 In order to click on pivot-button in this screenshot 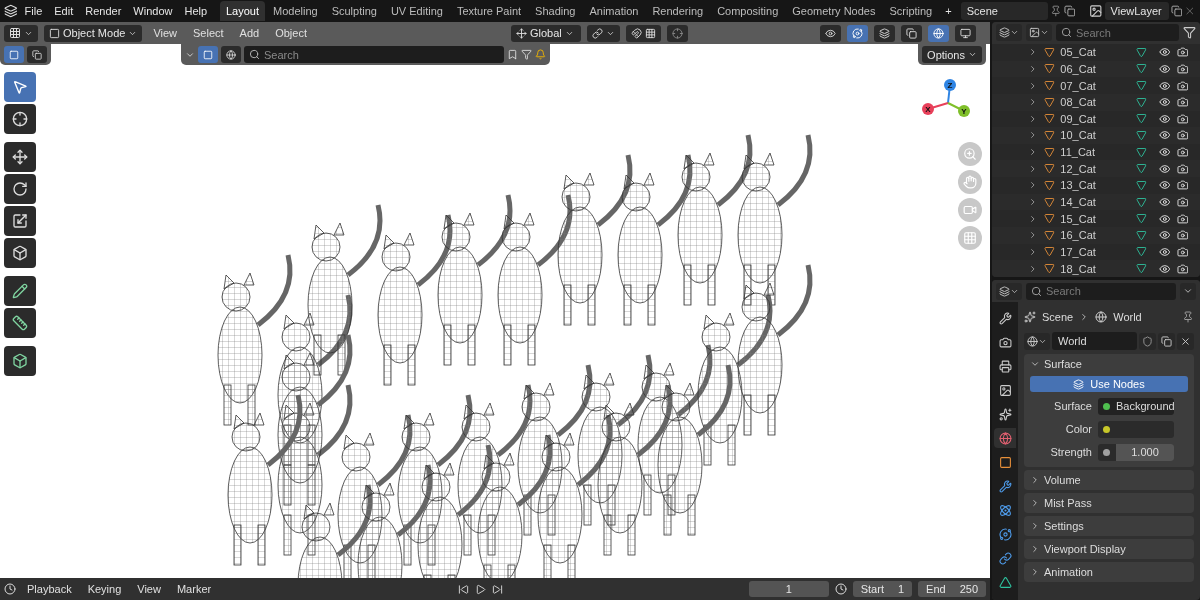, I will do `click(603, 33)`.